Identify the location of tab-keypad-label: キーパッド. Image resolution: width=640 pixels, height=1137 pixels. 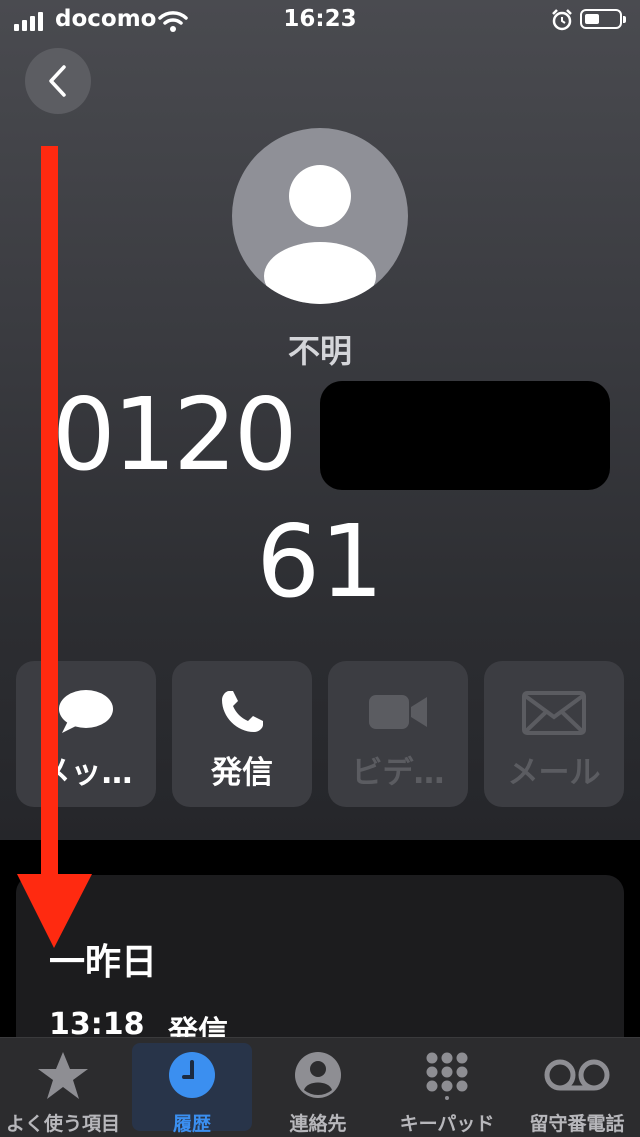
(447, 1124).